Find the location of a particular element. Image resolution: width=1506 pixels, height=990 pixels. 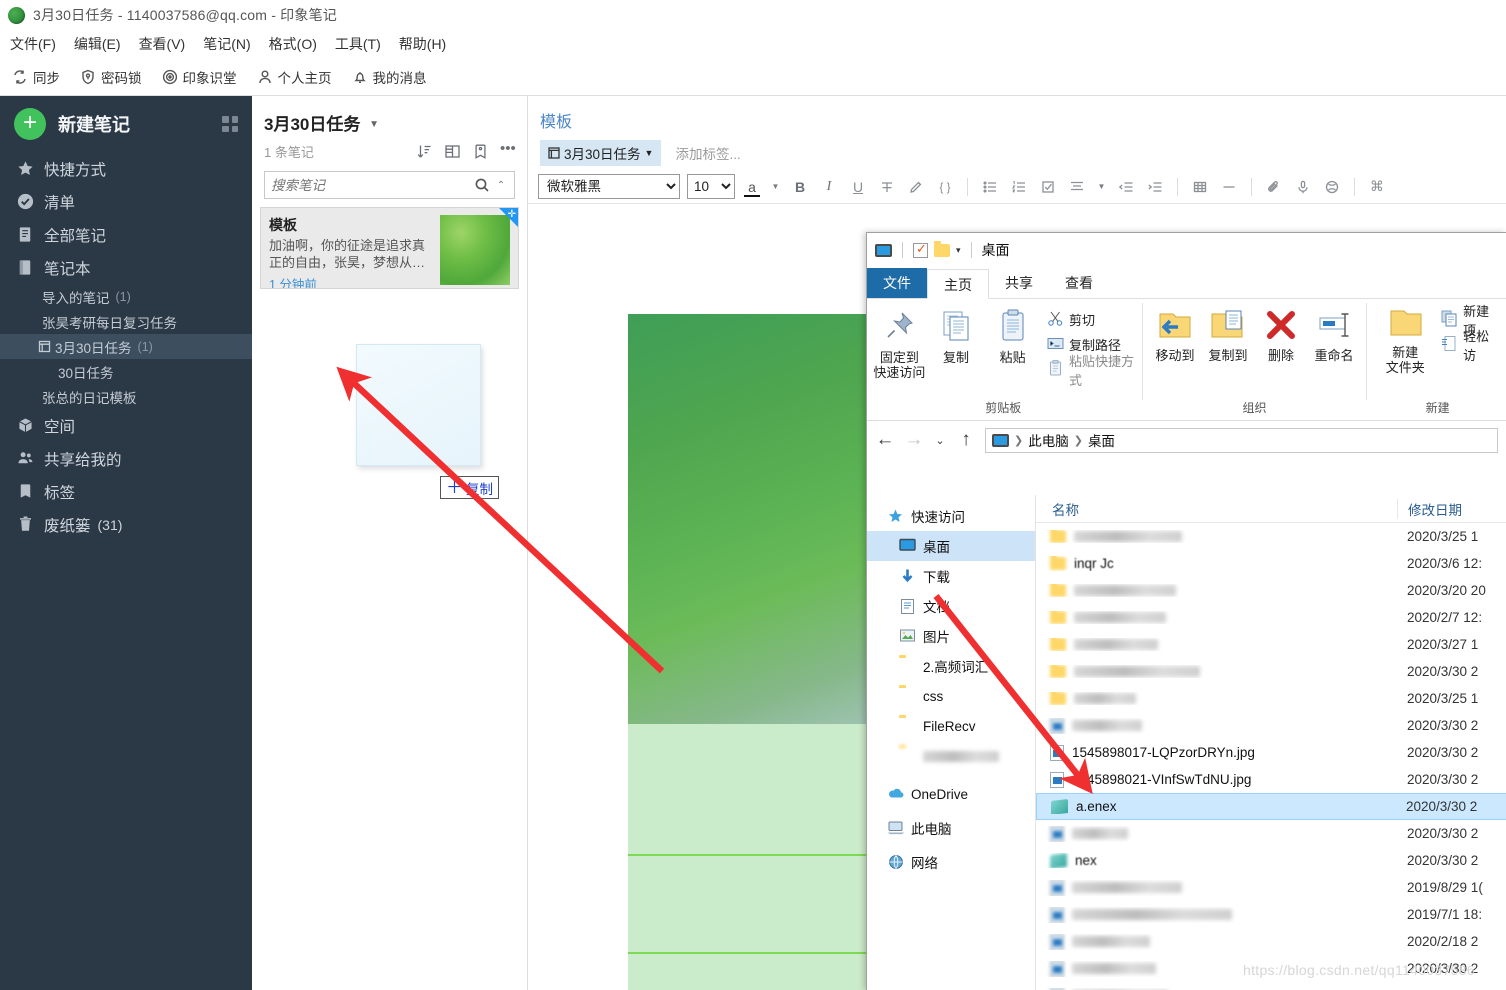

forward-button: → is located at coordinates (914, 440).